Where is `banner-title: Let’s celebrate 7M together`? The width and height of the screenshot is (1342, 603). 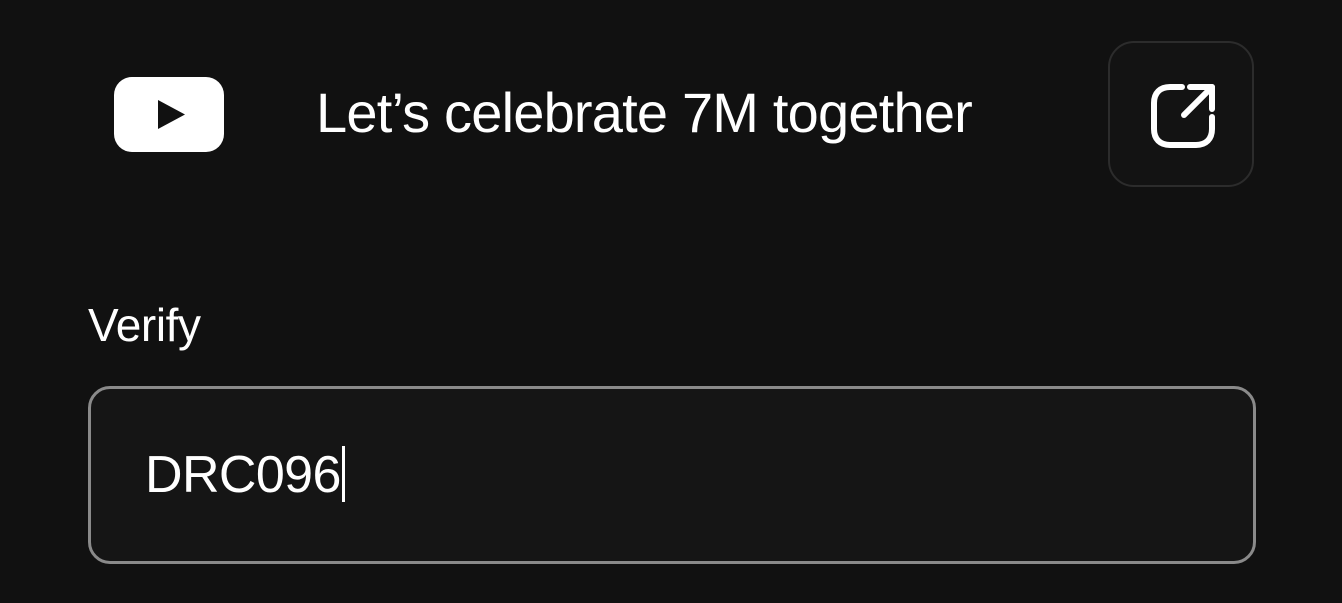
banner-title: Let’s celebrate 7M together is located at coordinates (644, 112).